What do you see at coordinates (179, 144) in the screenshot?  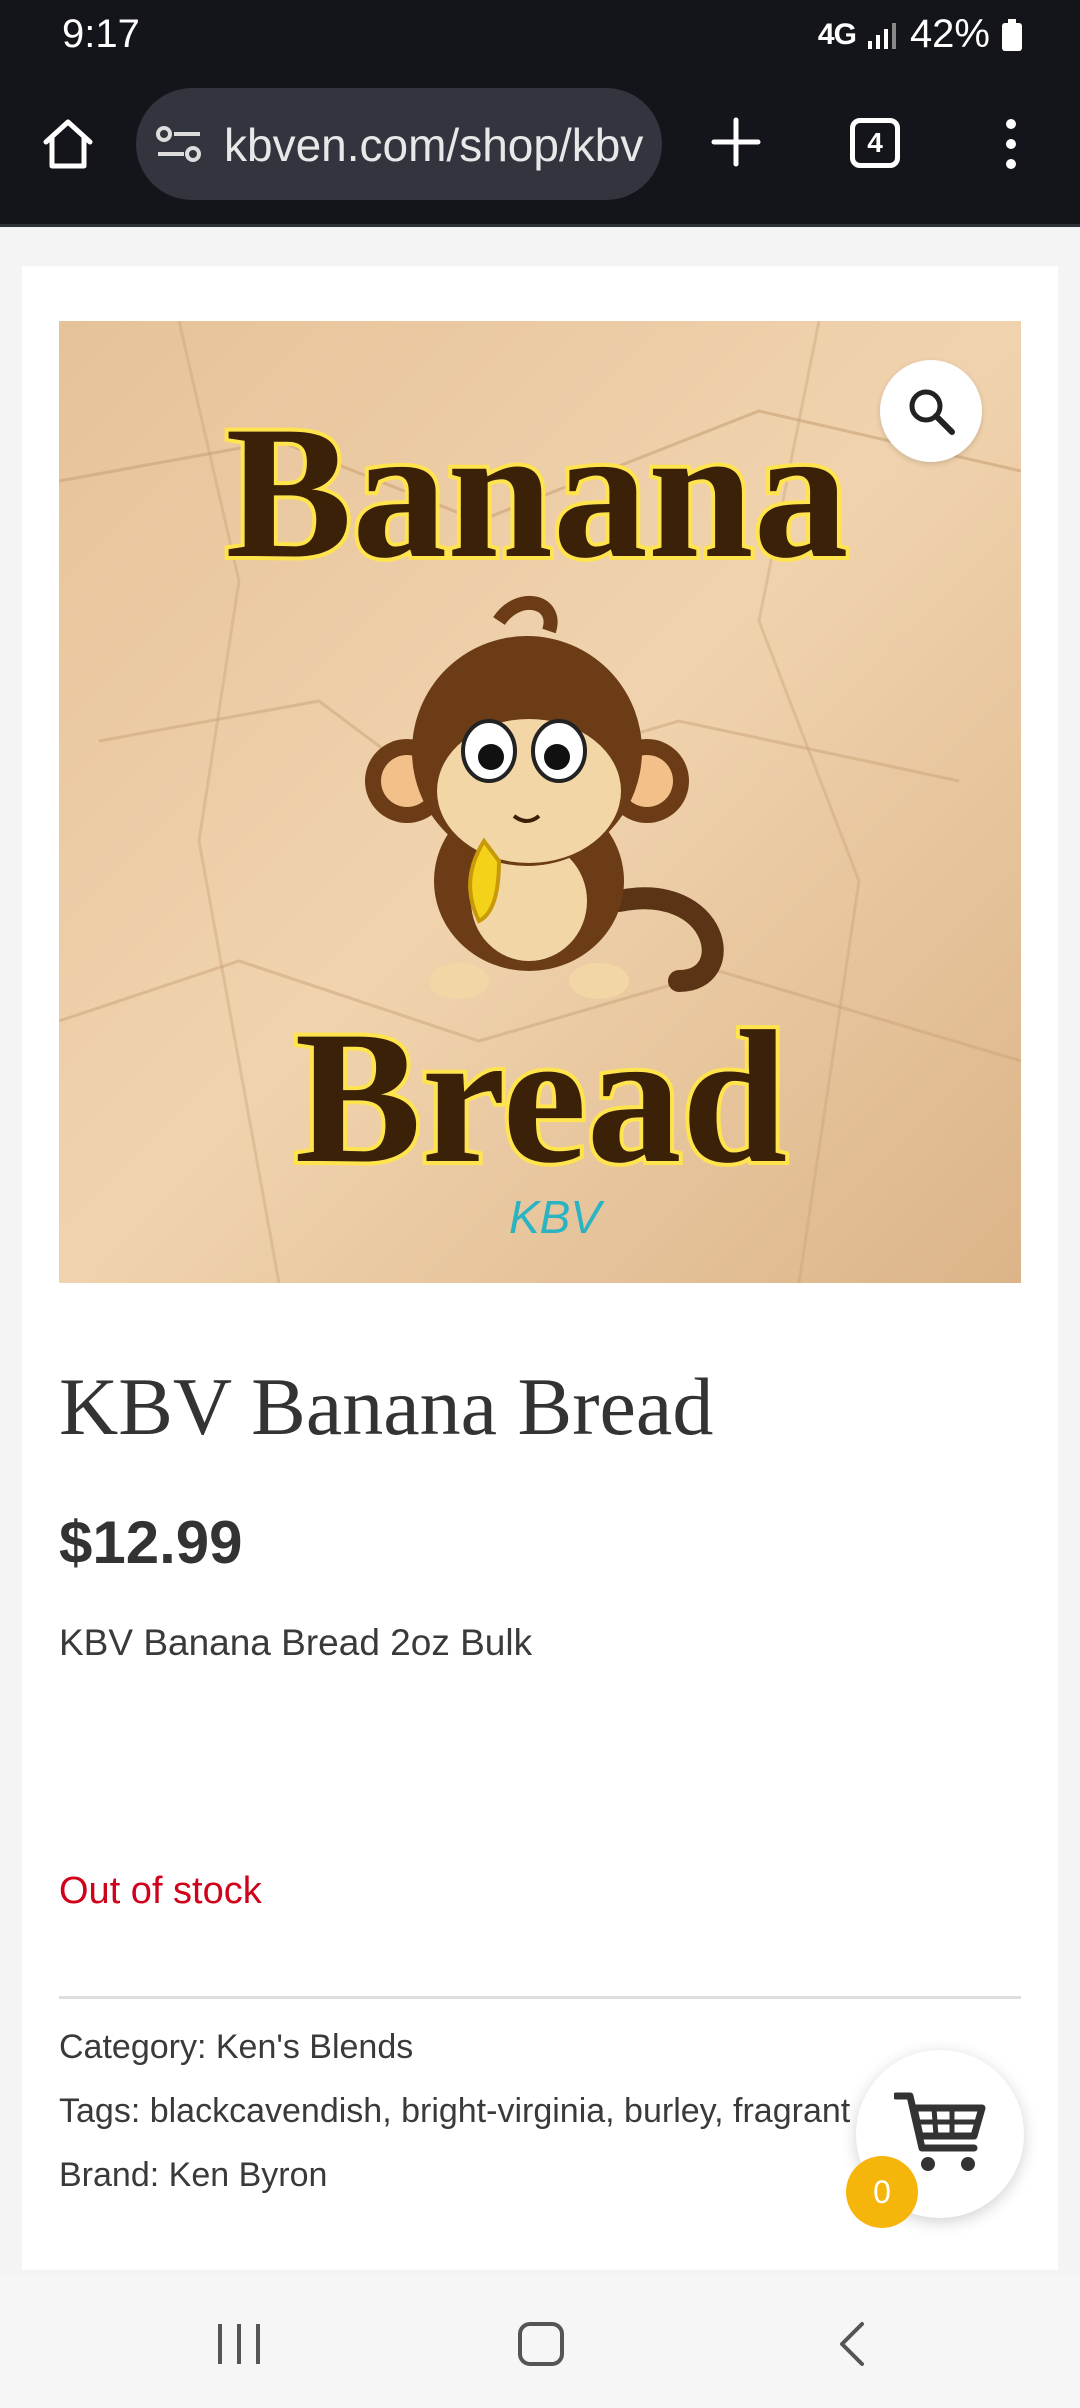 I see `tune-icon` at bounding box center [179, 144].